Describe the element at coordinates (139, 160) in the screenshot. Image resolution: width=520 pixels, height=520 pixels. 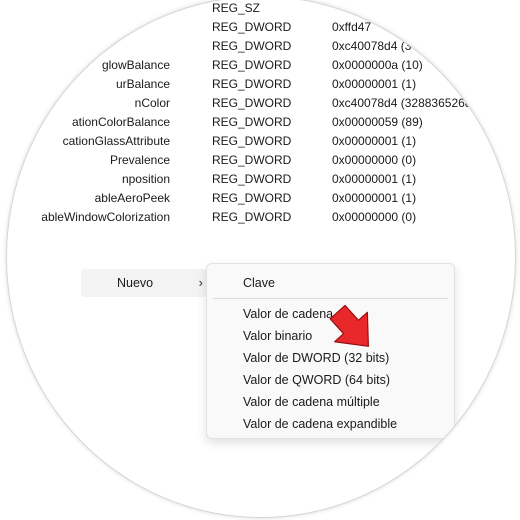
I see `registry-value-name: Prevalence` at that location.